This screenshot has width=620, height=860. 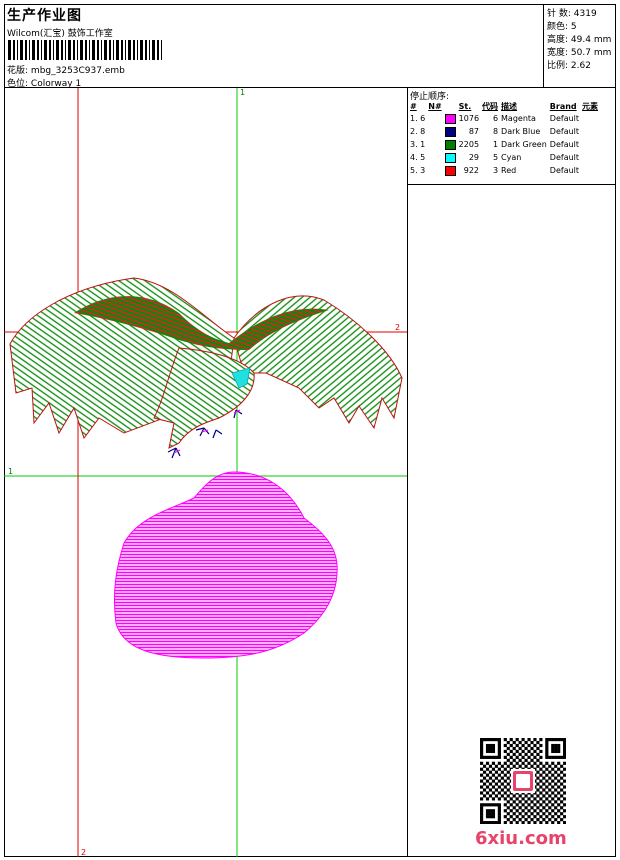 What do you see at coordinates (521, 131) in the screenshot?
I see `cell-desc: Dark Blue` at bounding box center [521, 131].